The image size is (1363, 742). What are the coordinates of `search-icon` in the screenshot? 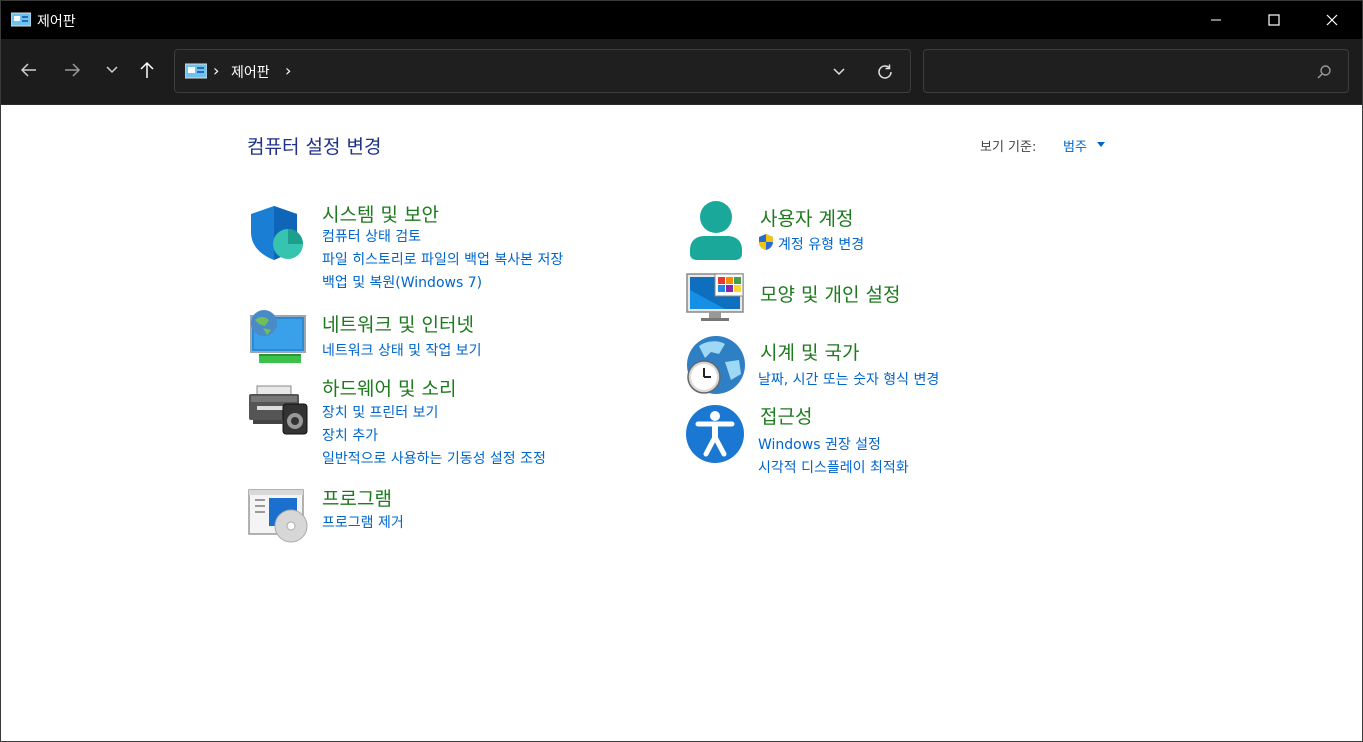 It's located at (1324, 72).